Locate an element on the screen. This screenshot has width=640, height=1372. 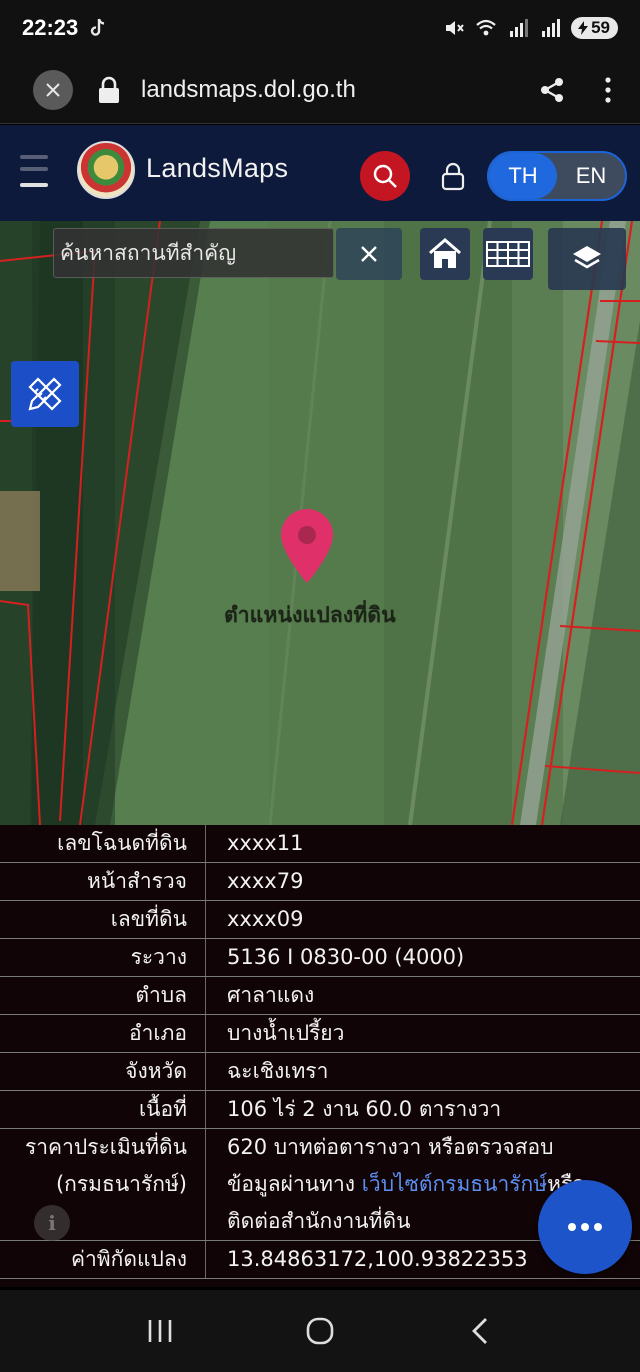
ruler-pencil-icon is located at coordinates (45, 394).